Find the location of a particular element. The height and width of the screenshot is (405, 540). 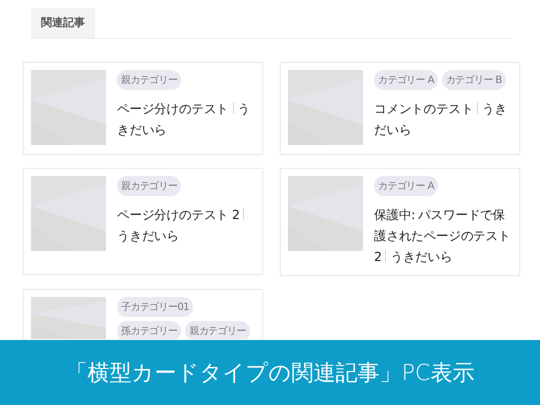

post-title: ページ分けのテスト 2 うきだいら is located at coordinates (186, 225).